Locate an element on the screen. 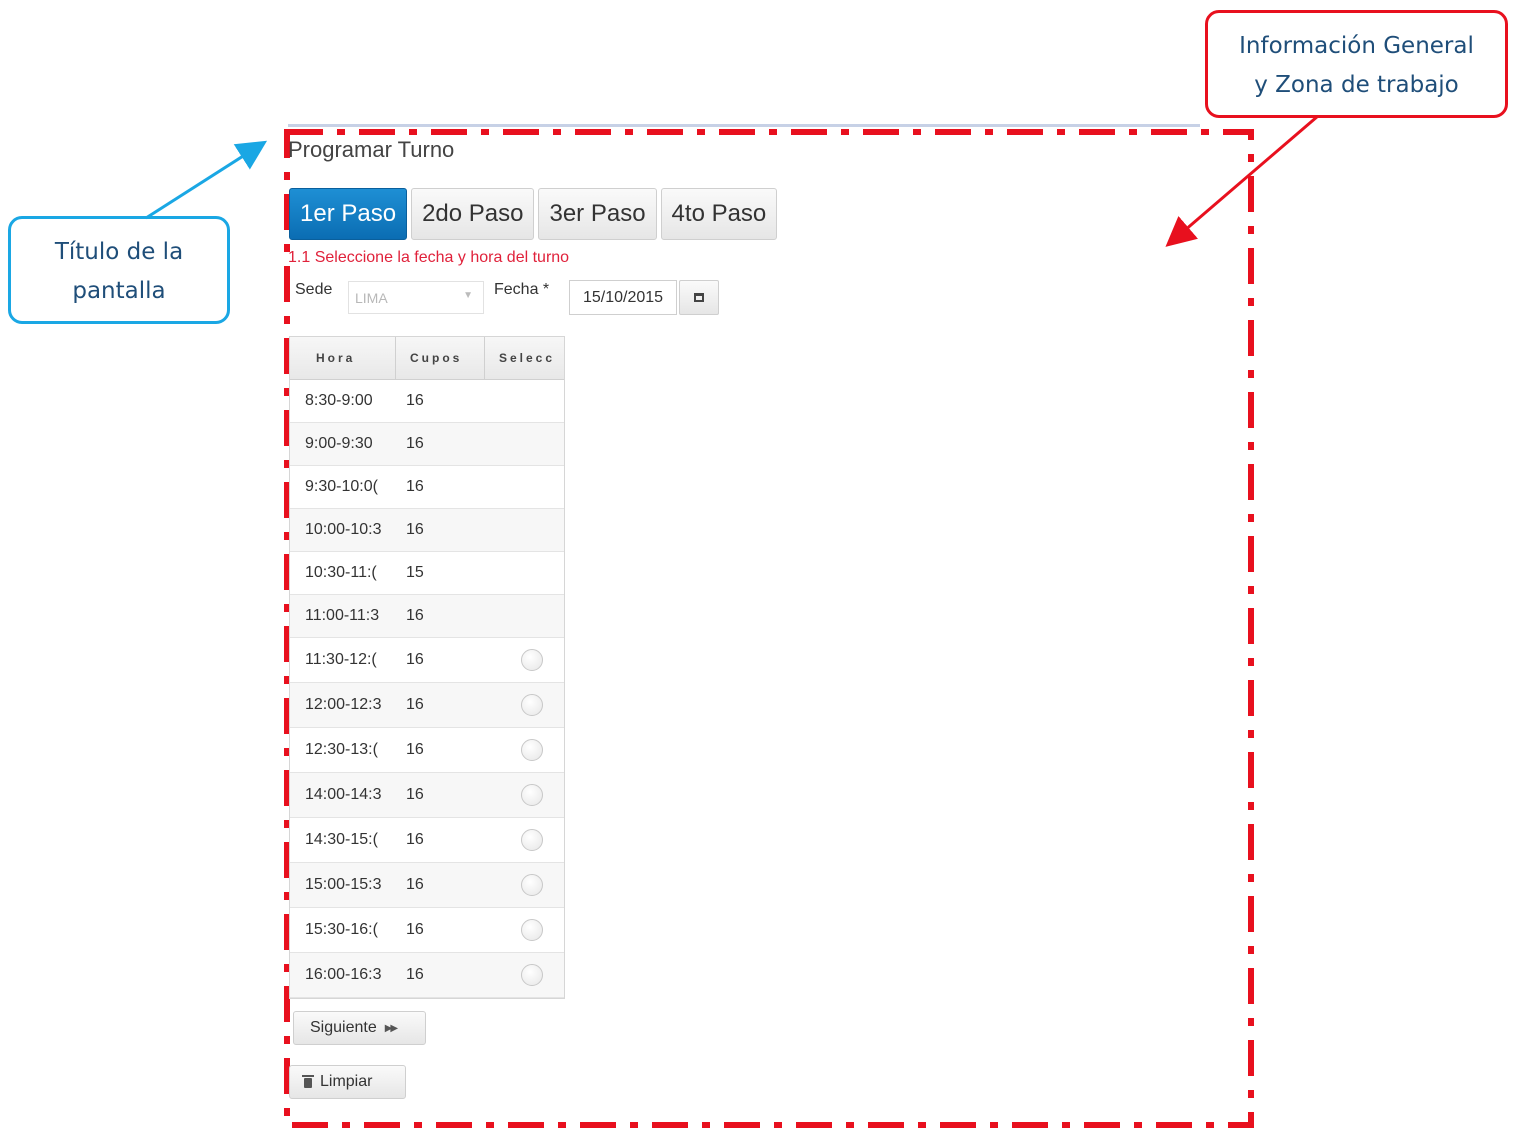 Image resolution: width=1515 pixels, height=1128 pixels. table-header: Hora Cupos Selecc is located at coordinates (427, 358).